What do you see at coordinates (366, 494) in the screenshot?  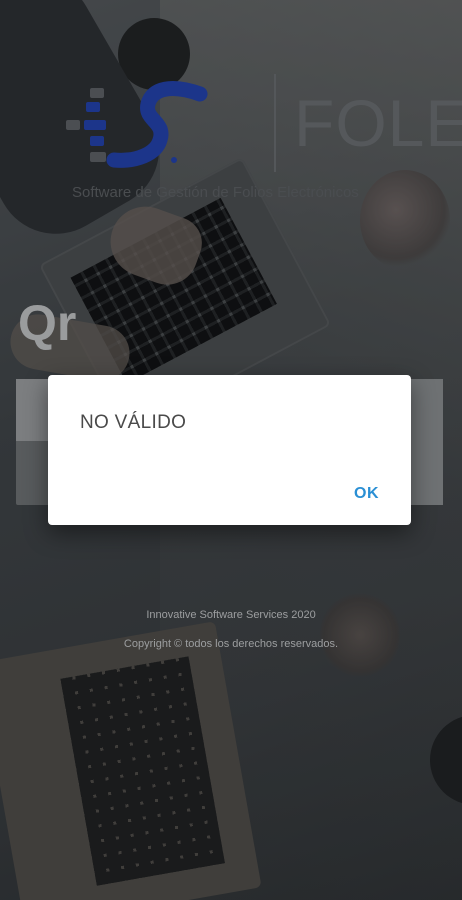 I see `ok-button: OK` at bounding box center [366, 494].